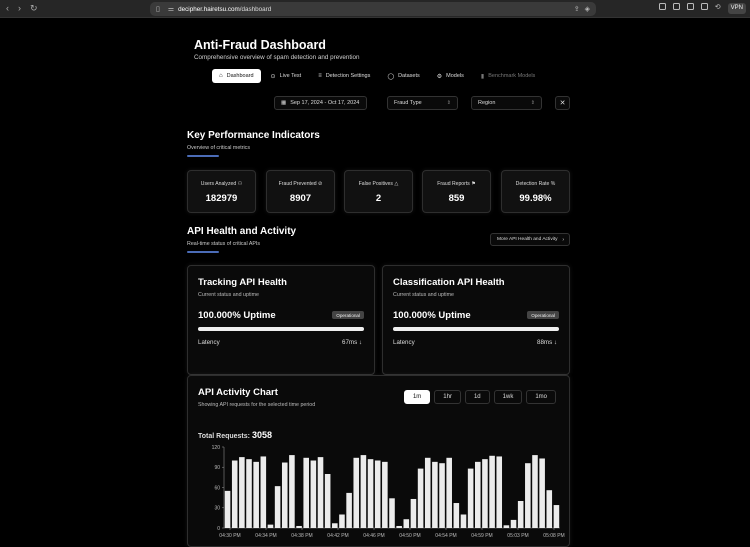 Image resolution: width=750 pixels, height=547 pixels. Describe the element at coordinates (718, 8) in the screenshot. I see `leo-icon: ⟲` at that location.